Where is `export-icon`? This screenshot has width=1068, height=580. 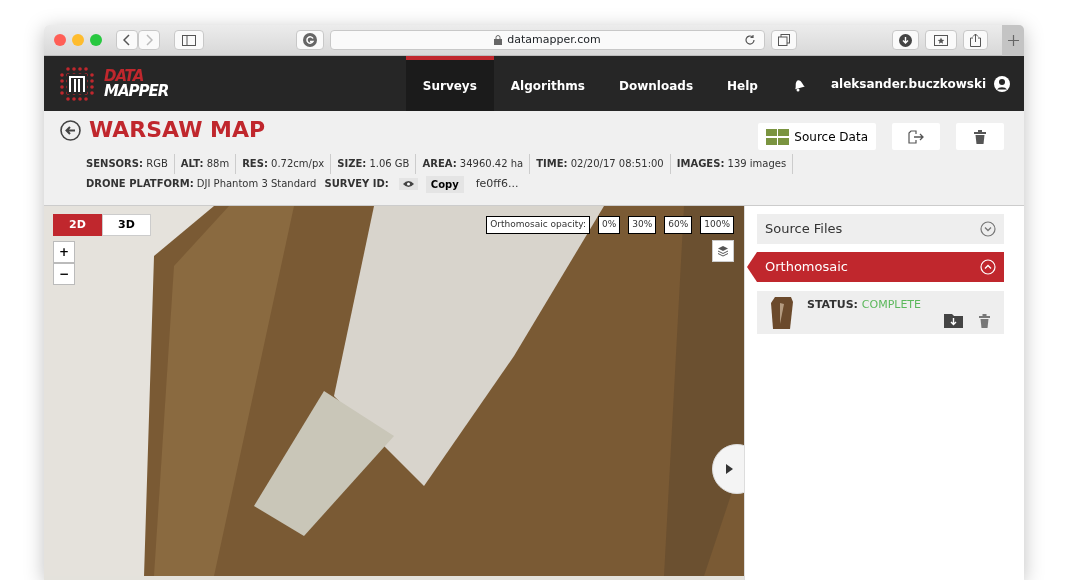
export-icon is located at coordinates (916, 136).